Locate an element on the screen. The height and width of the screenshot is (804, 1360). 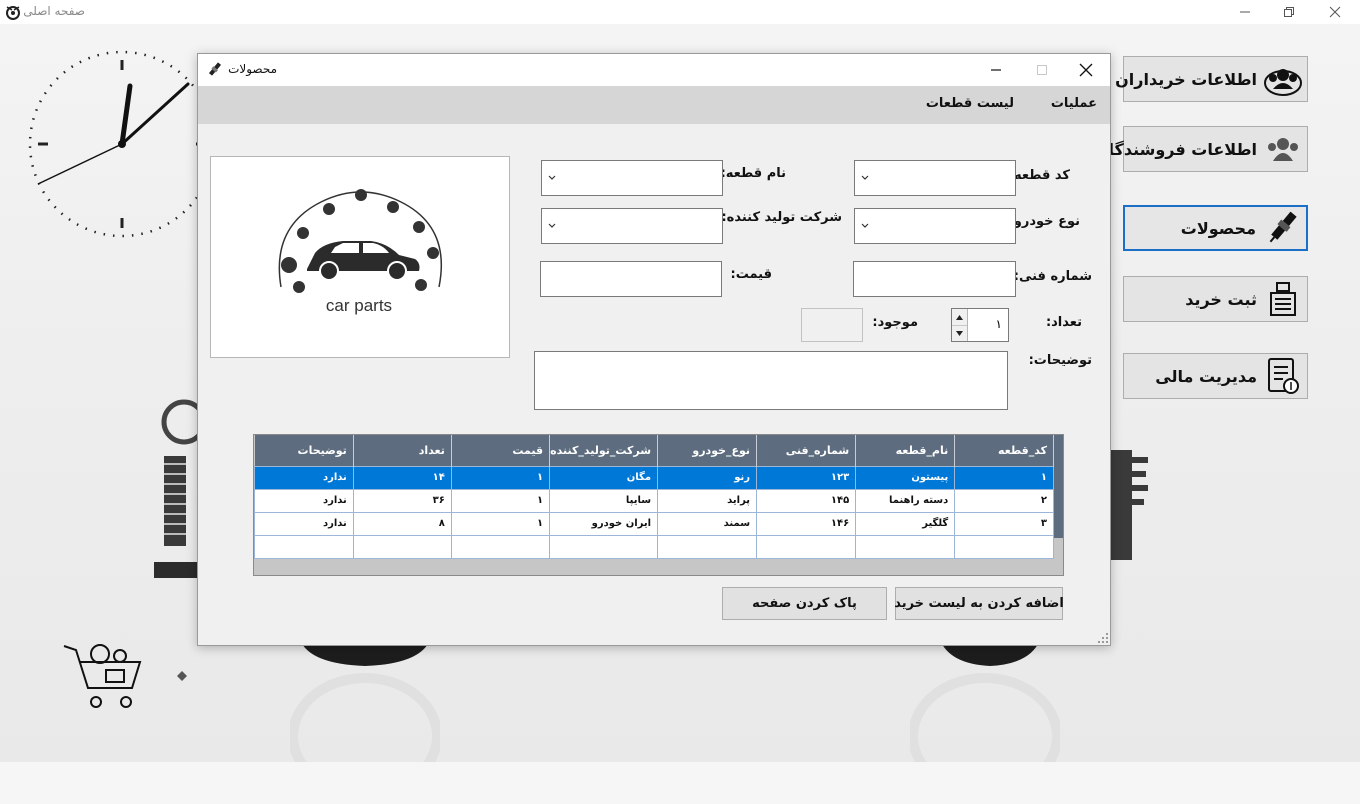
dialog-close-button is located at coordinates (1086, 70).